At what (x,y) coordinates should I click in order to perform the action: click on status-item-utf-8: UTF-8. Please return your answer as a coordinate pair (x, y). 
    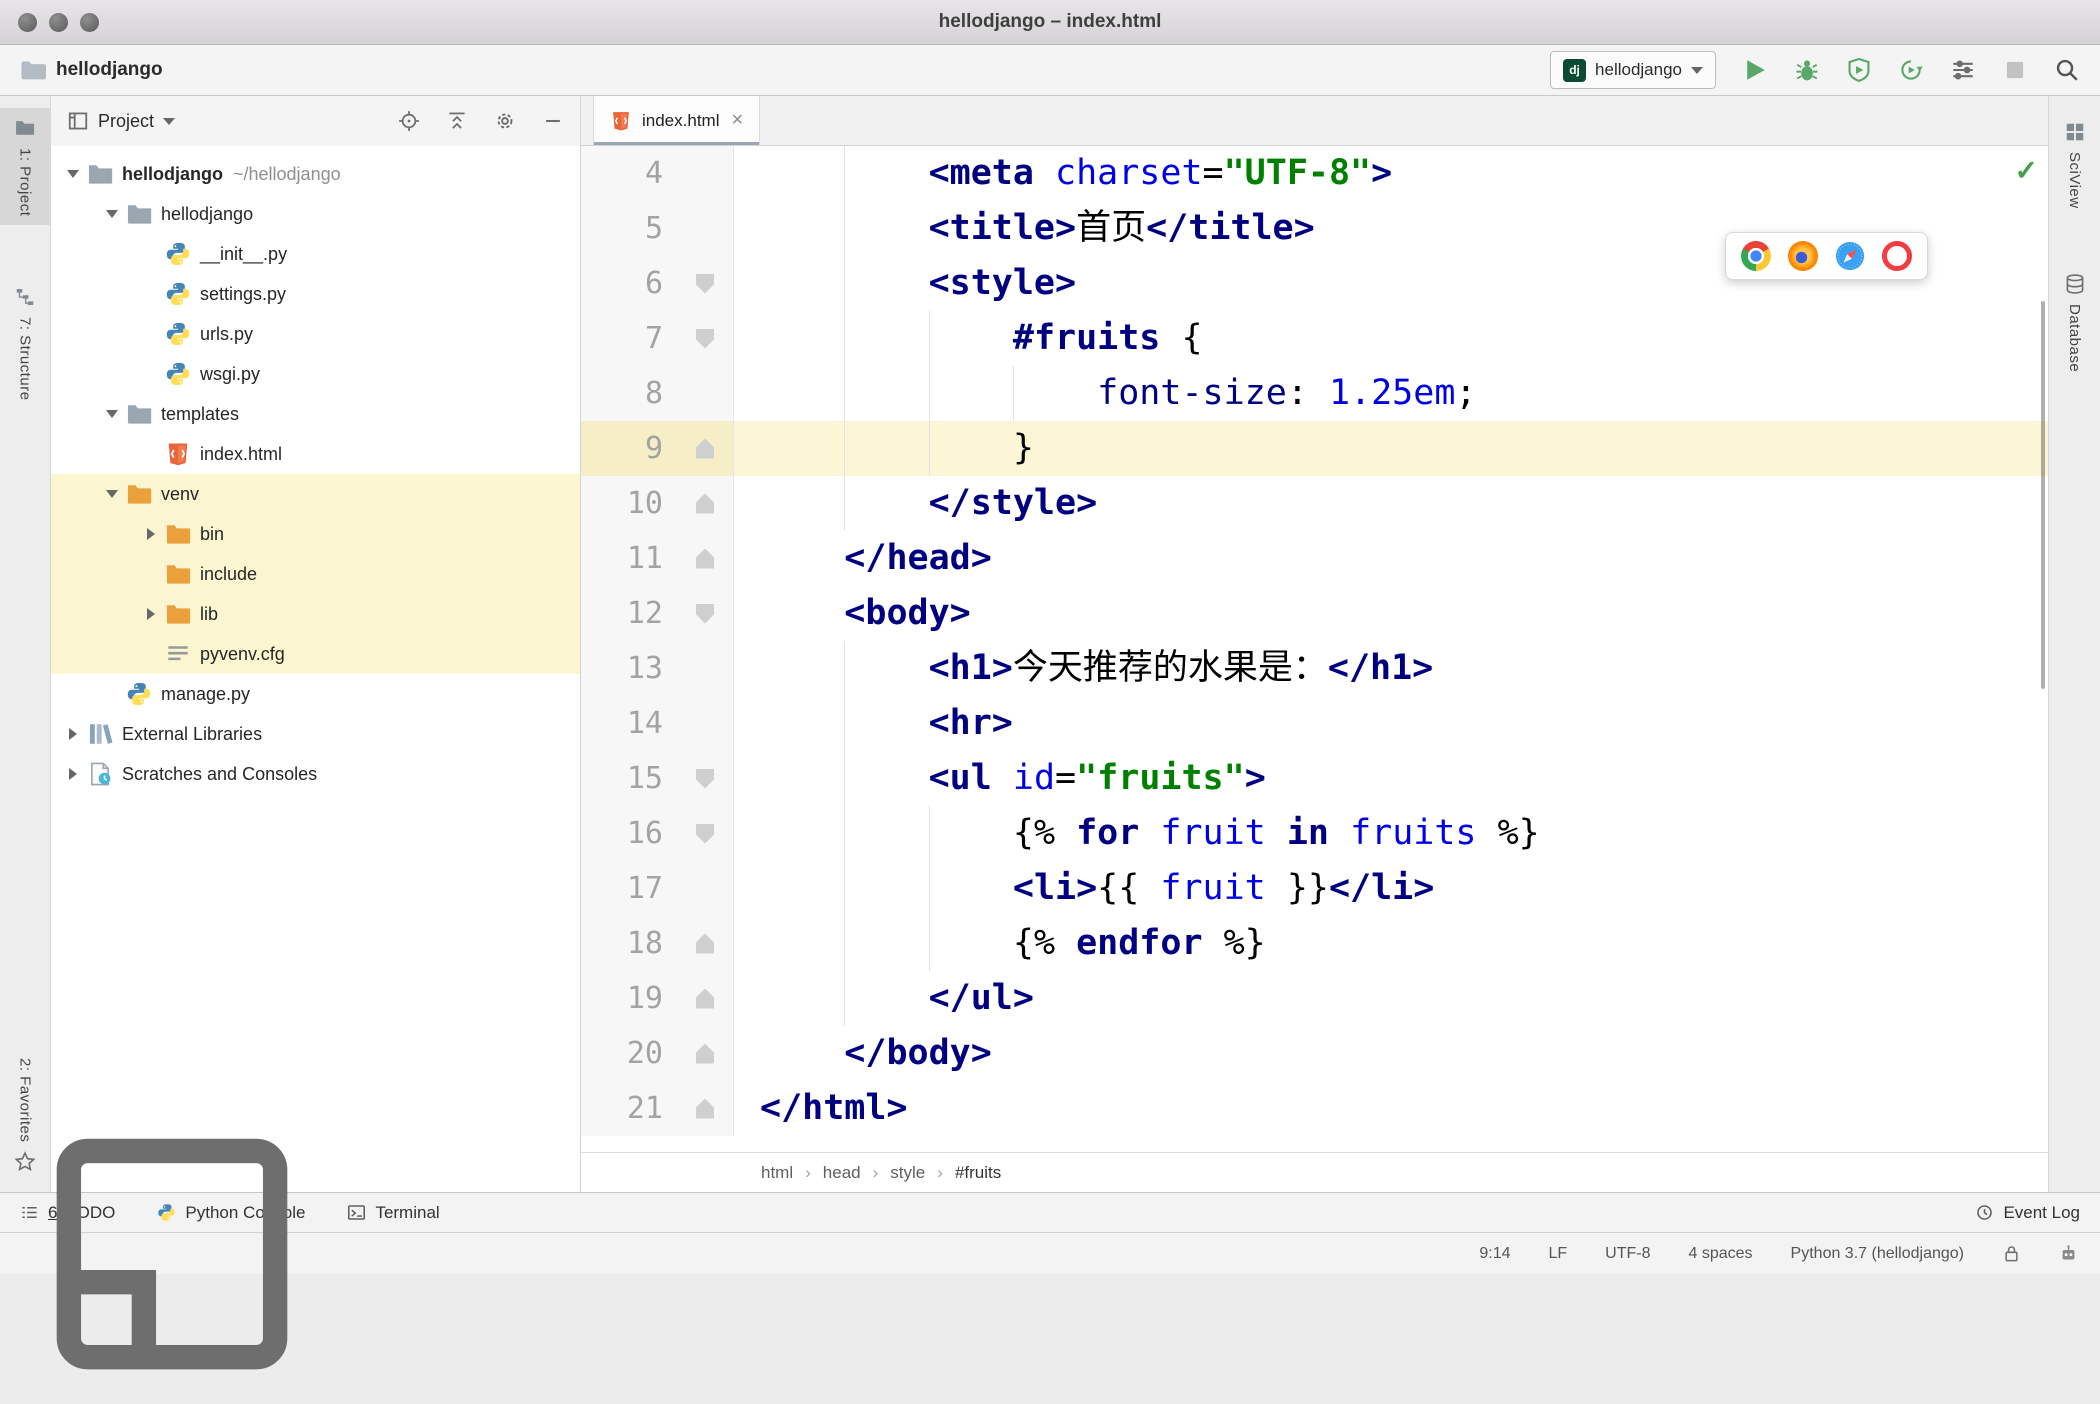
    Looking at the image, I should click on (1627, 1254).